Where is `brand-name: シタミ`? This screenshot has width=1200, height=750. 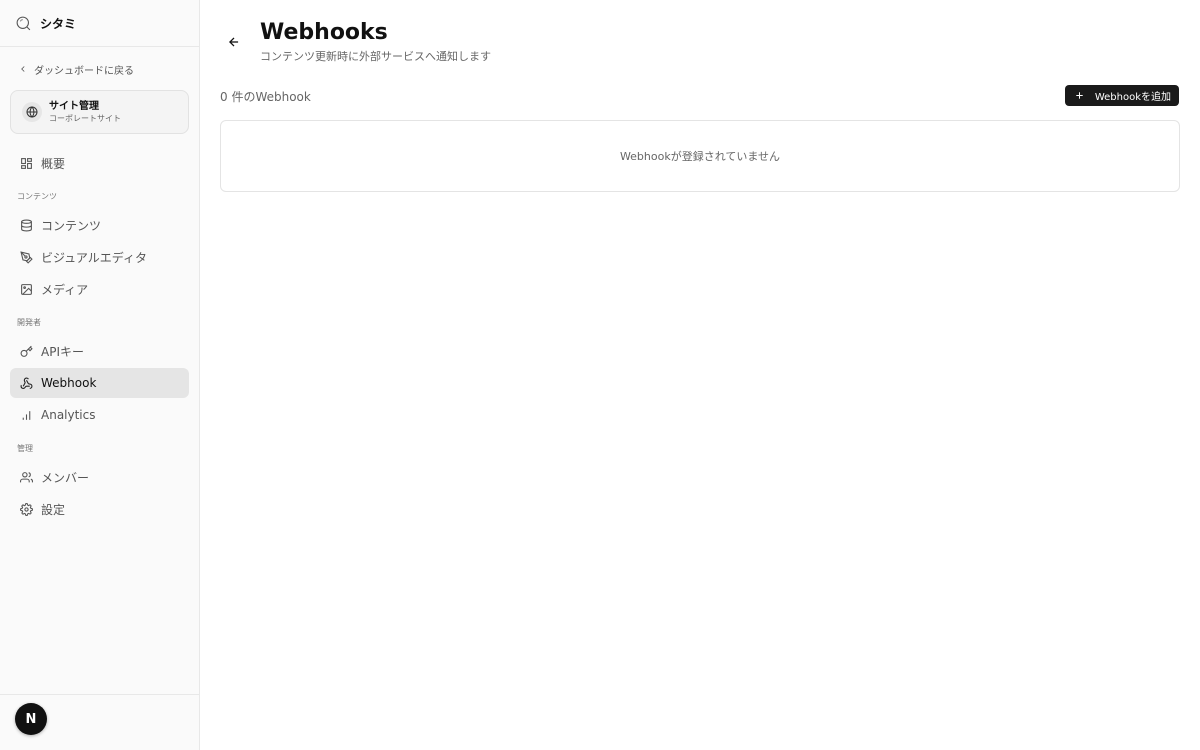
brand-name: シタミ is located at coordinates (58, 23).